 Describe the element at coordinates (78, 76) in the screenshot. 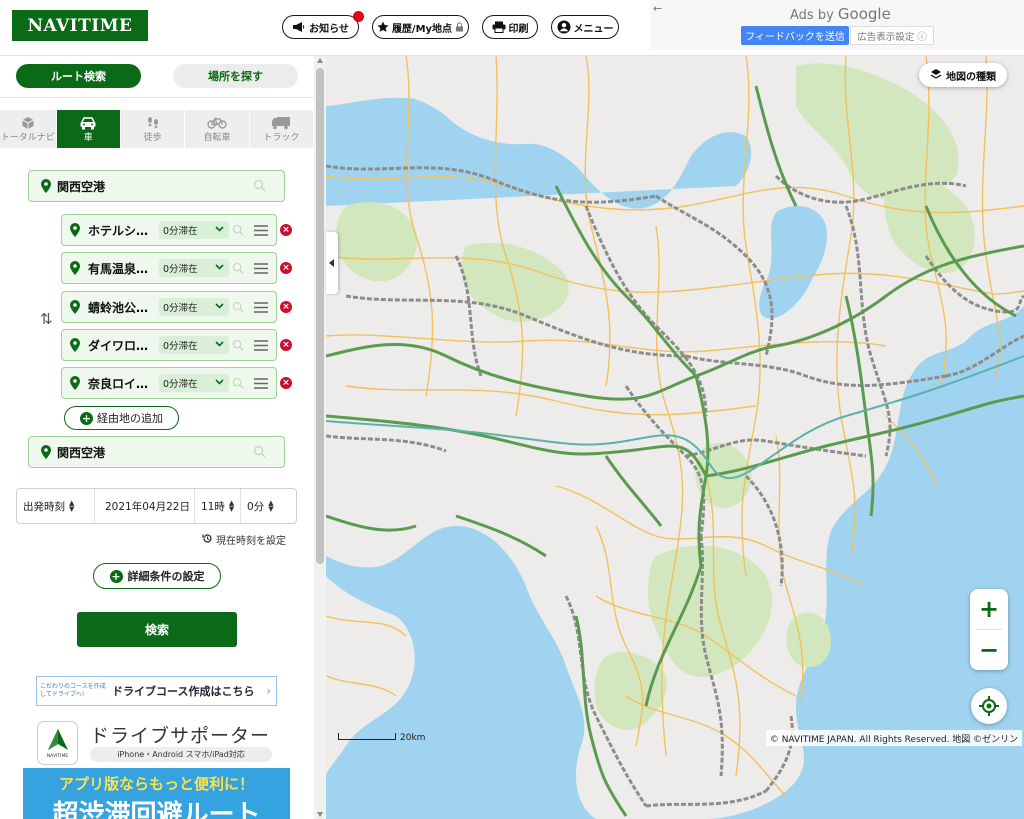

I see `tab-route-search: ルート検索` at that location.